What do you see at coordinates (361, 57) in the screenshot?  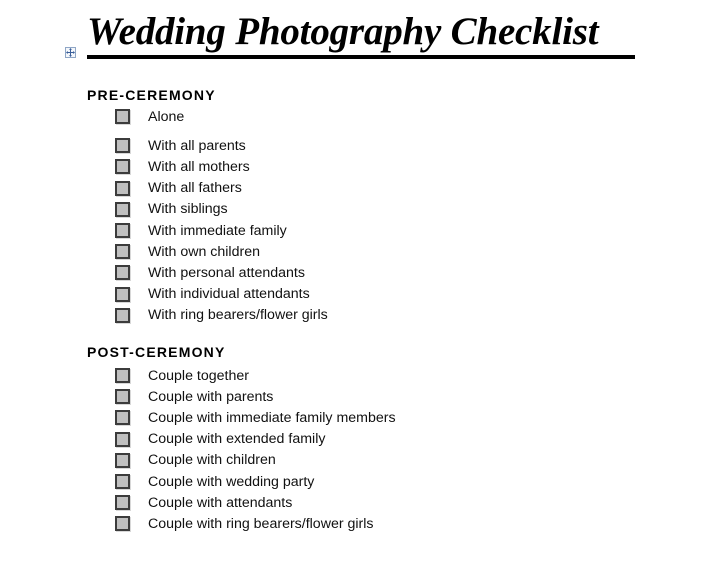 I see `title-underline` at bounding box center [361, 57].